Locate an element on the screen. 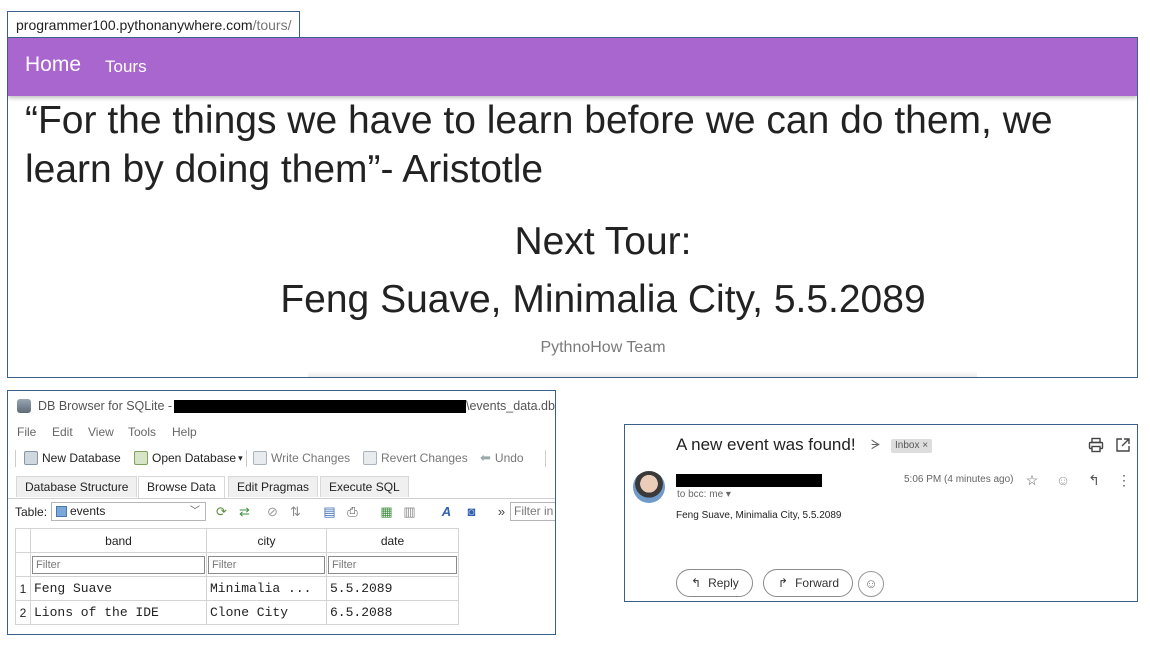 Image resolution: width=1150 pixels, height=645 pixels. corner-cell is located at coordinates (23, 540).